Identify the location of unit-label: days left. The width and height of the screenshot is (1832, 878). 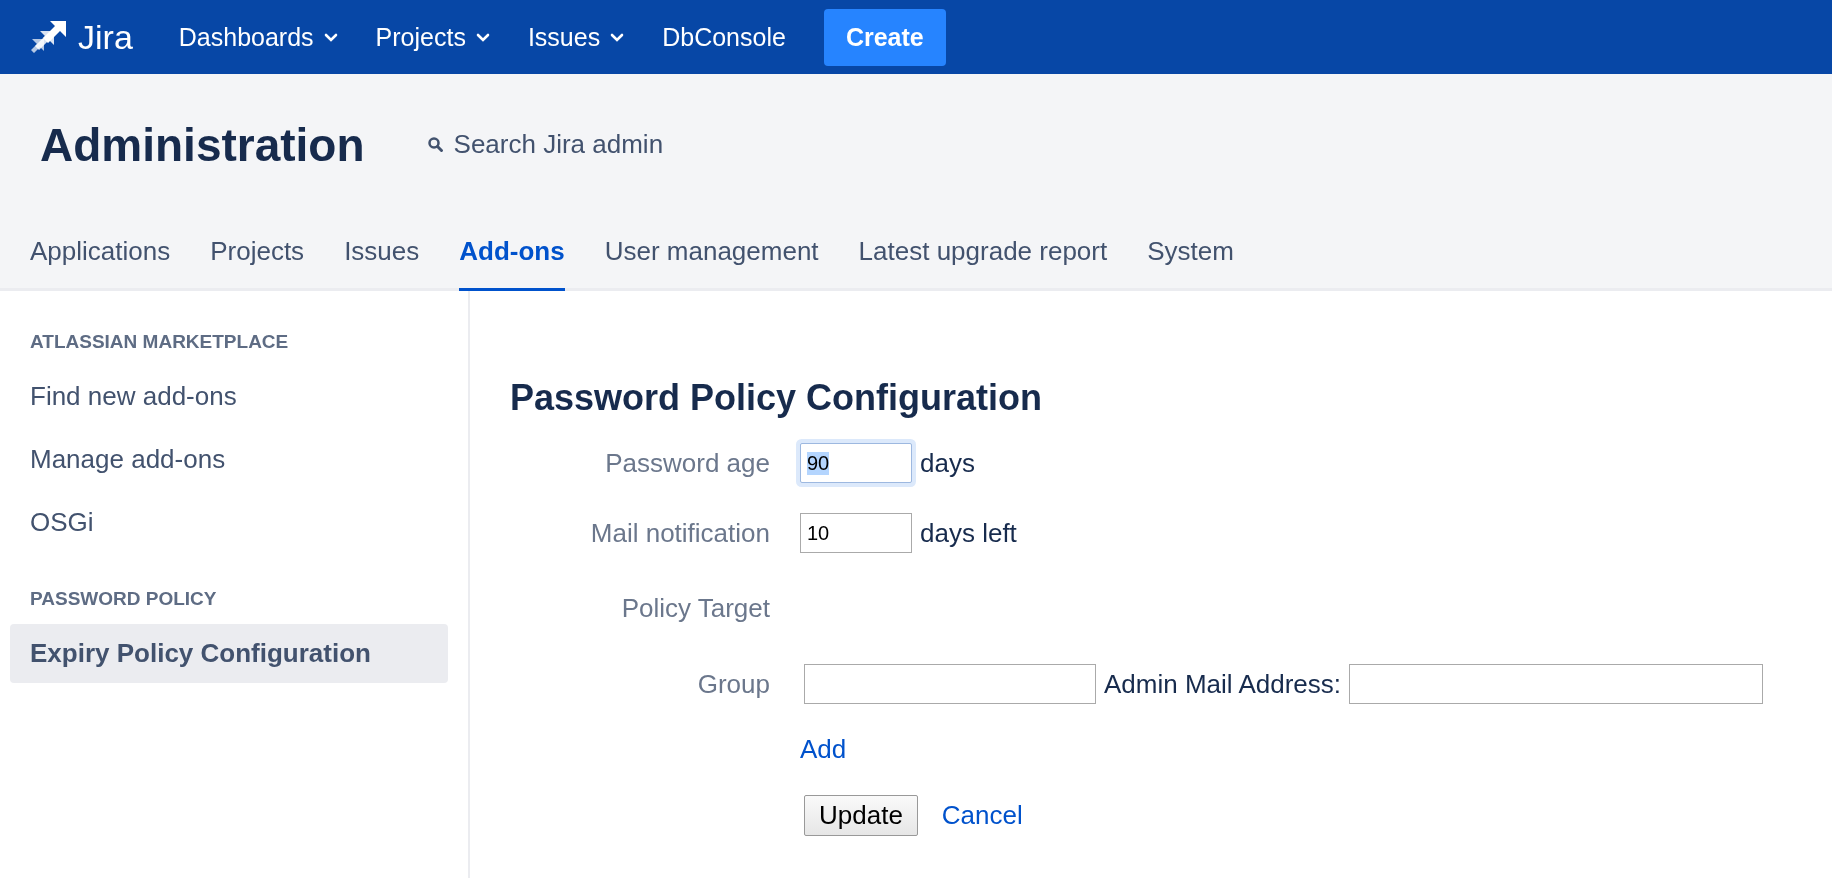
(968, 533).